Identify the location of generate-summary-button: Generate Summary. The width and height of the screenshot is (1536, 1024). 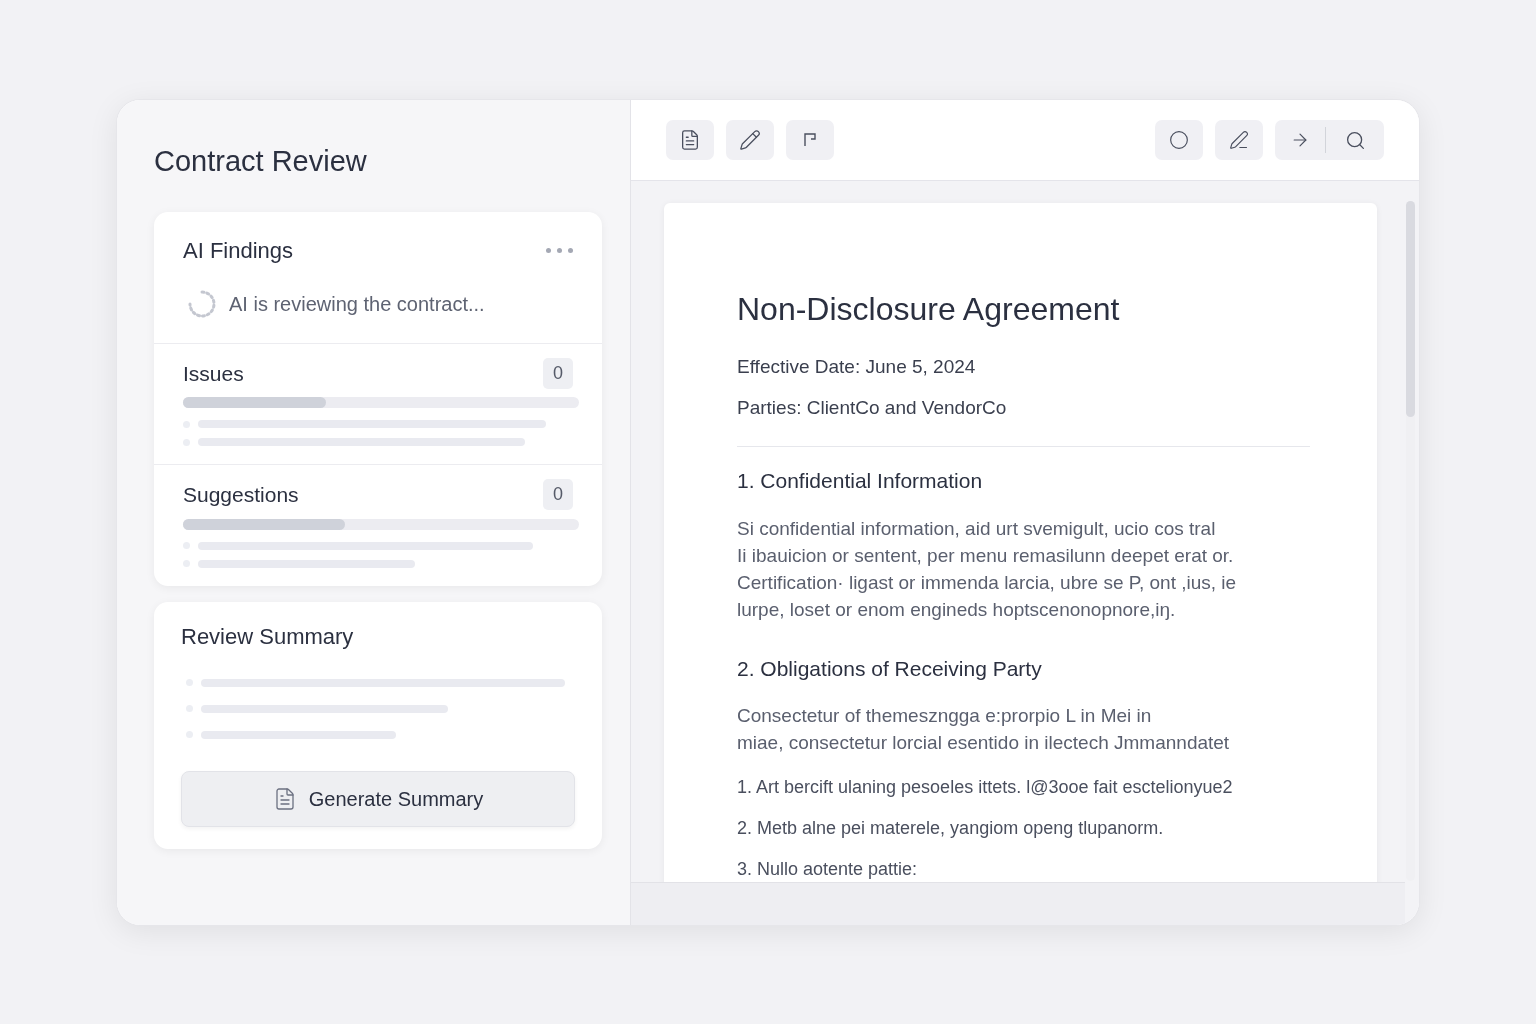
(378, 798).